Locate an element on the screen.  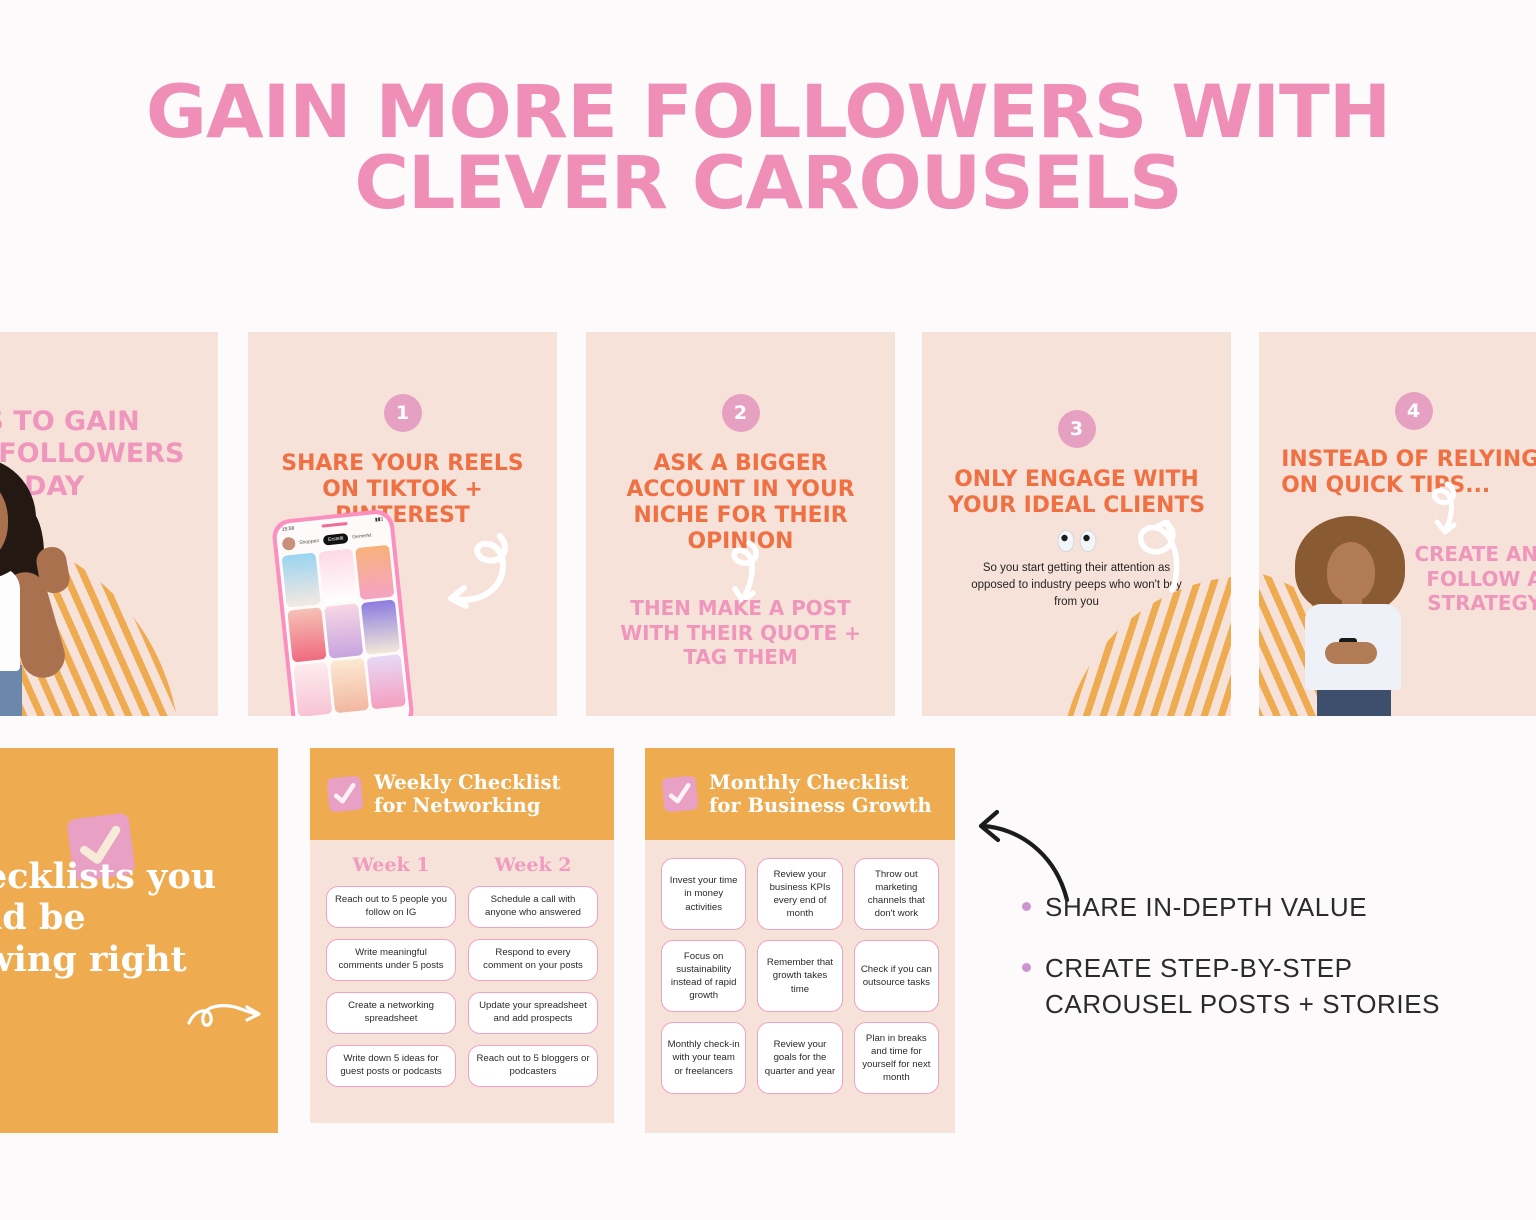
eyes-emoji-icon is located at coordinates (1076, 541).